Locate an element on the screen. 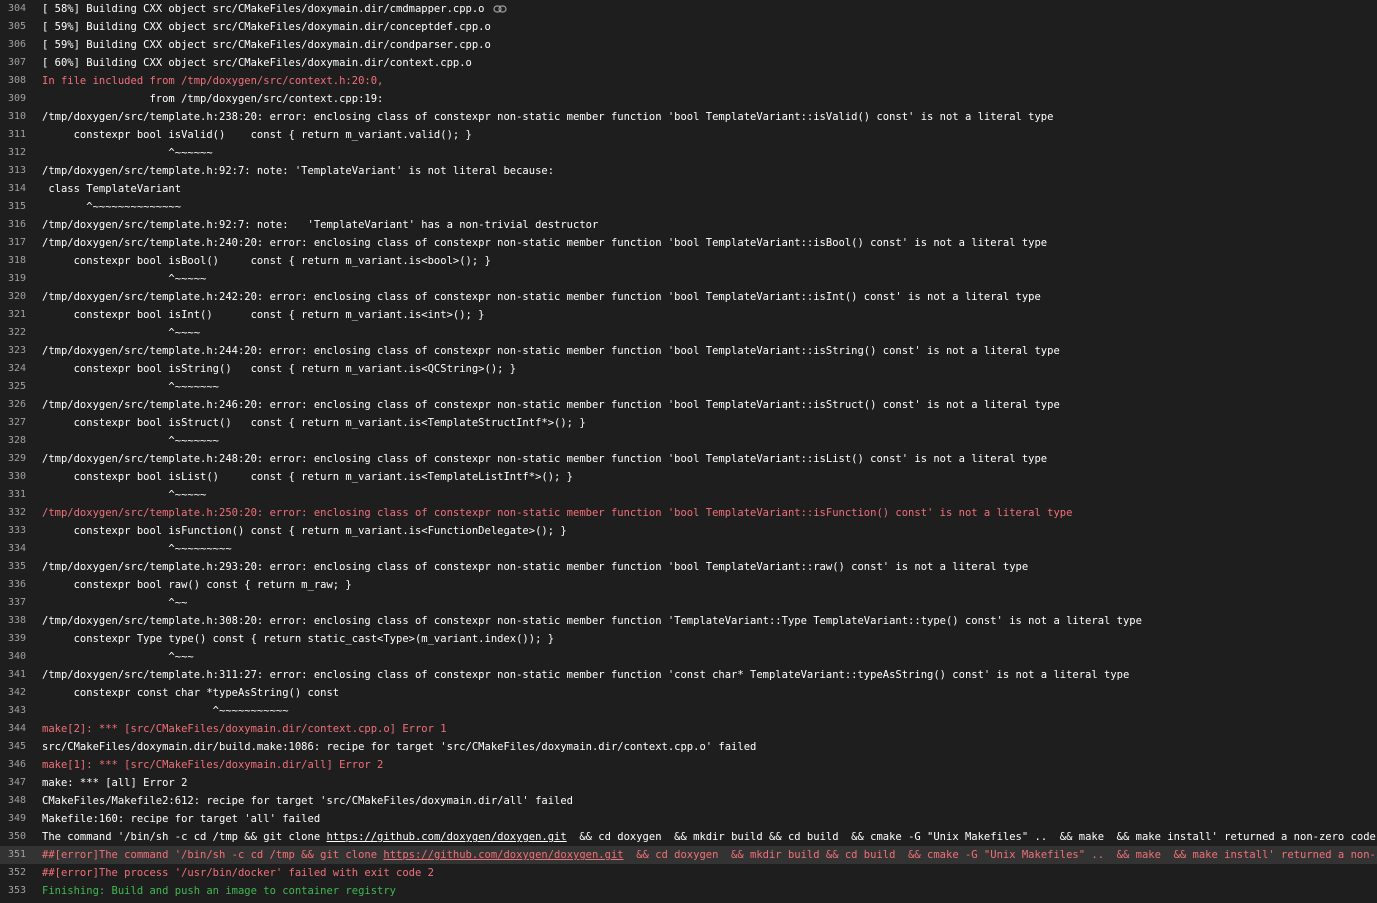 Image resolution: width=1377 pixels, height=903 pixels. line-number: 313 is located at coordinates (21, 171).